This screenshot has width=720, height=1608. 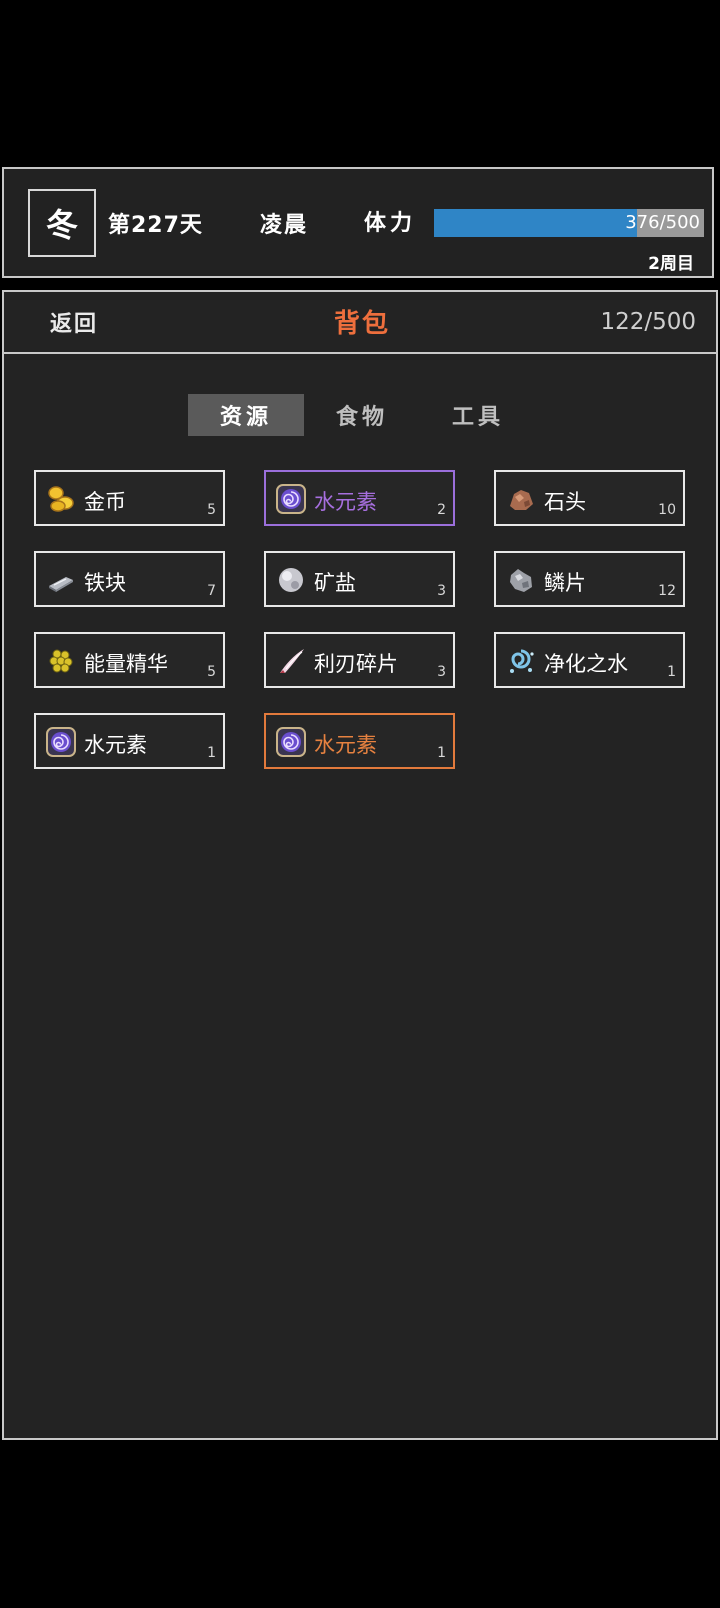 What do you see at coordinates (211, 591) in the screenshot?
I see `item-count: 7` at bounding box center [211, 591].